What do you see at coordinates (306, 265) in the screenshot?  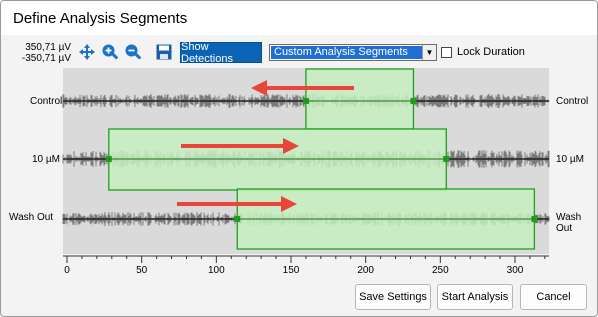 I see `x-axis: 0 50 100 150 200 250 300` at bounding box center [306, 265].